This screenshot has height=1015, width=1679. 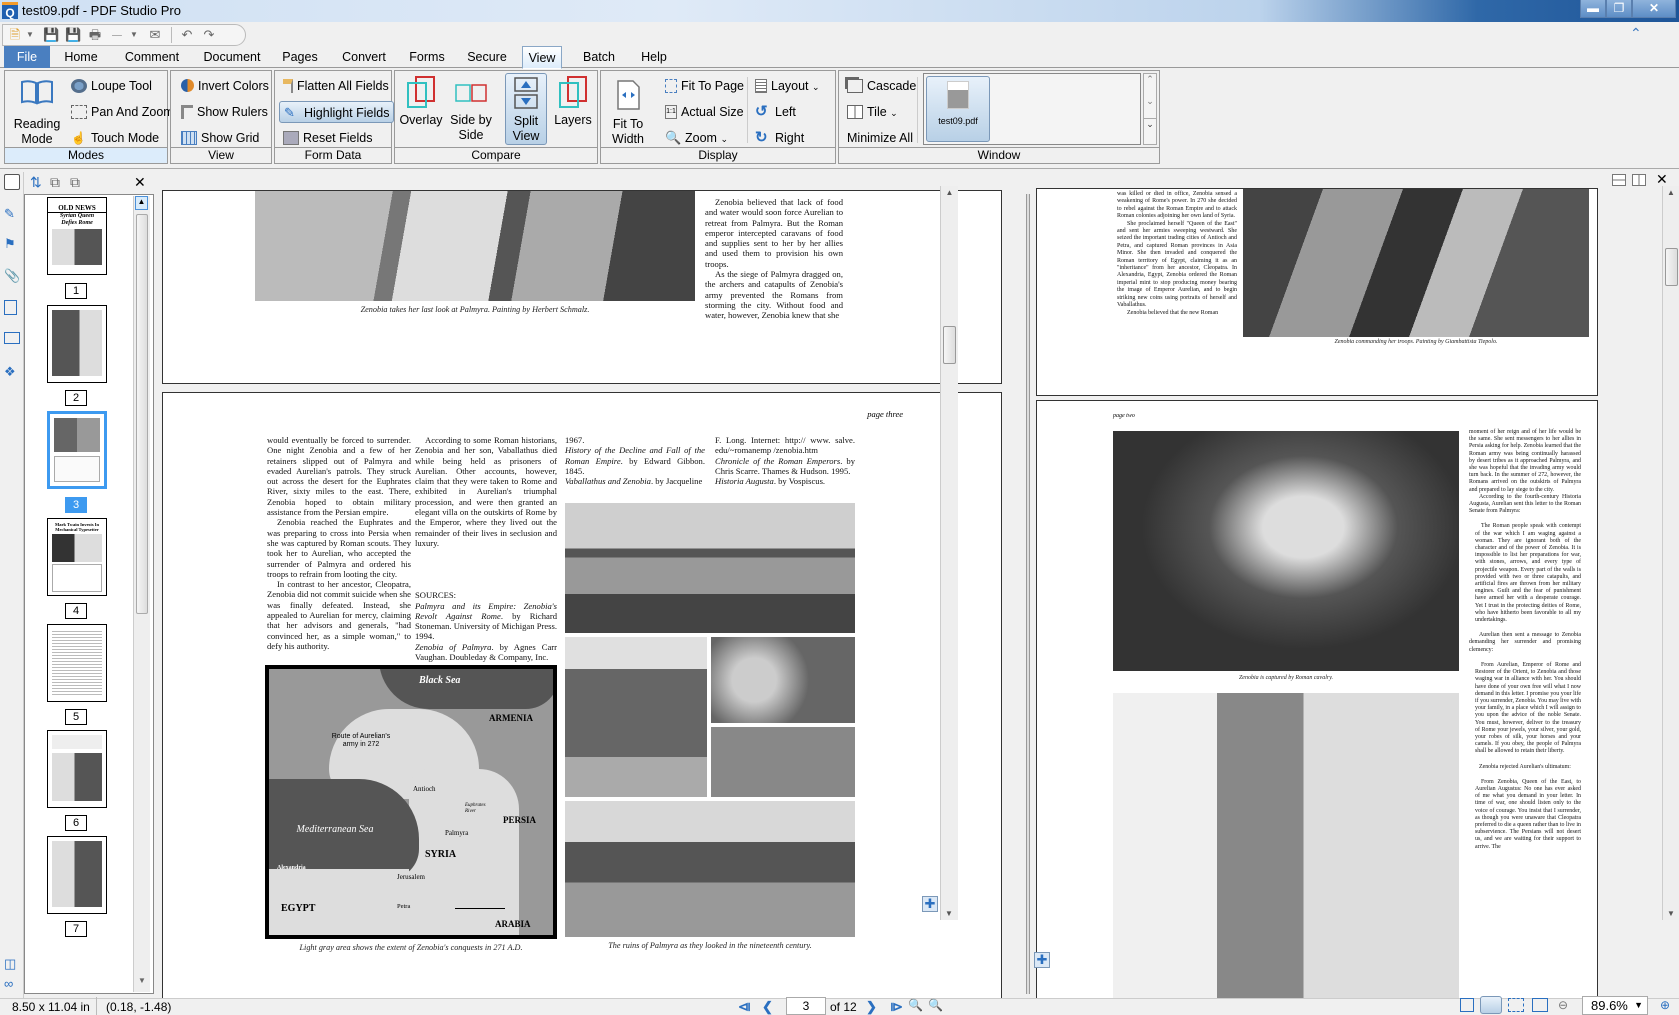 I want to click on show-grid-button: Show Grid, so click(x=220, y=138).